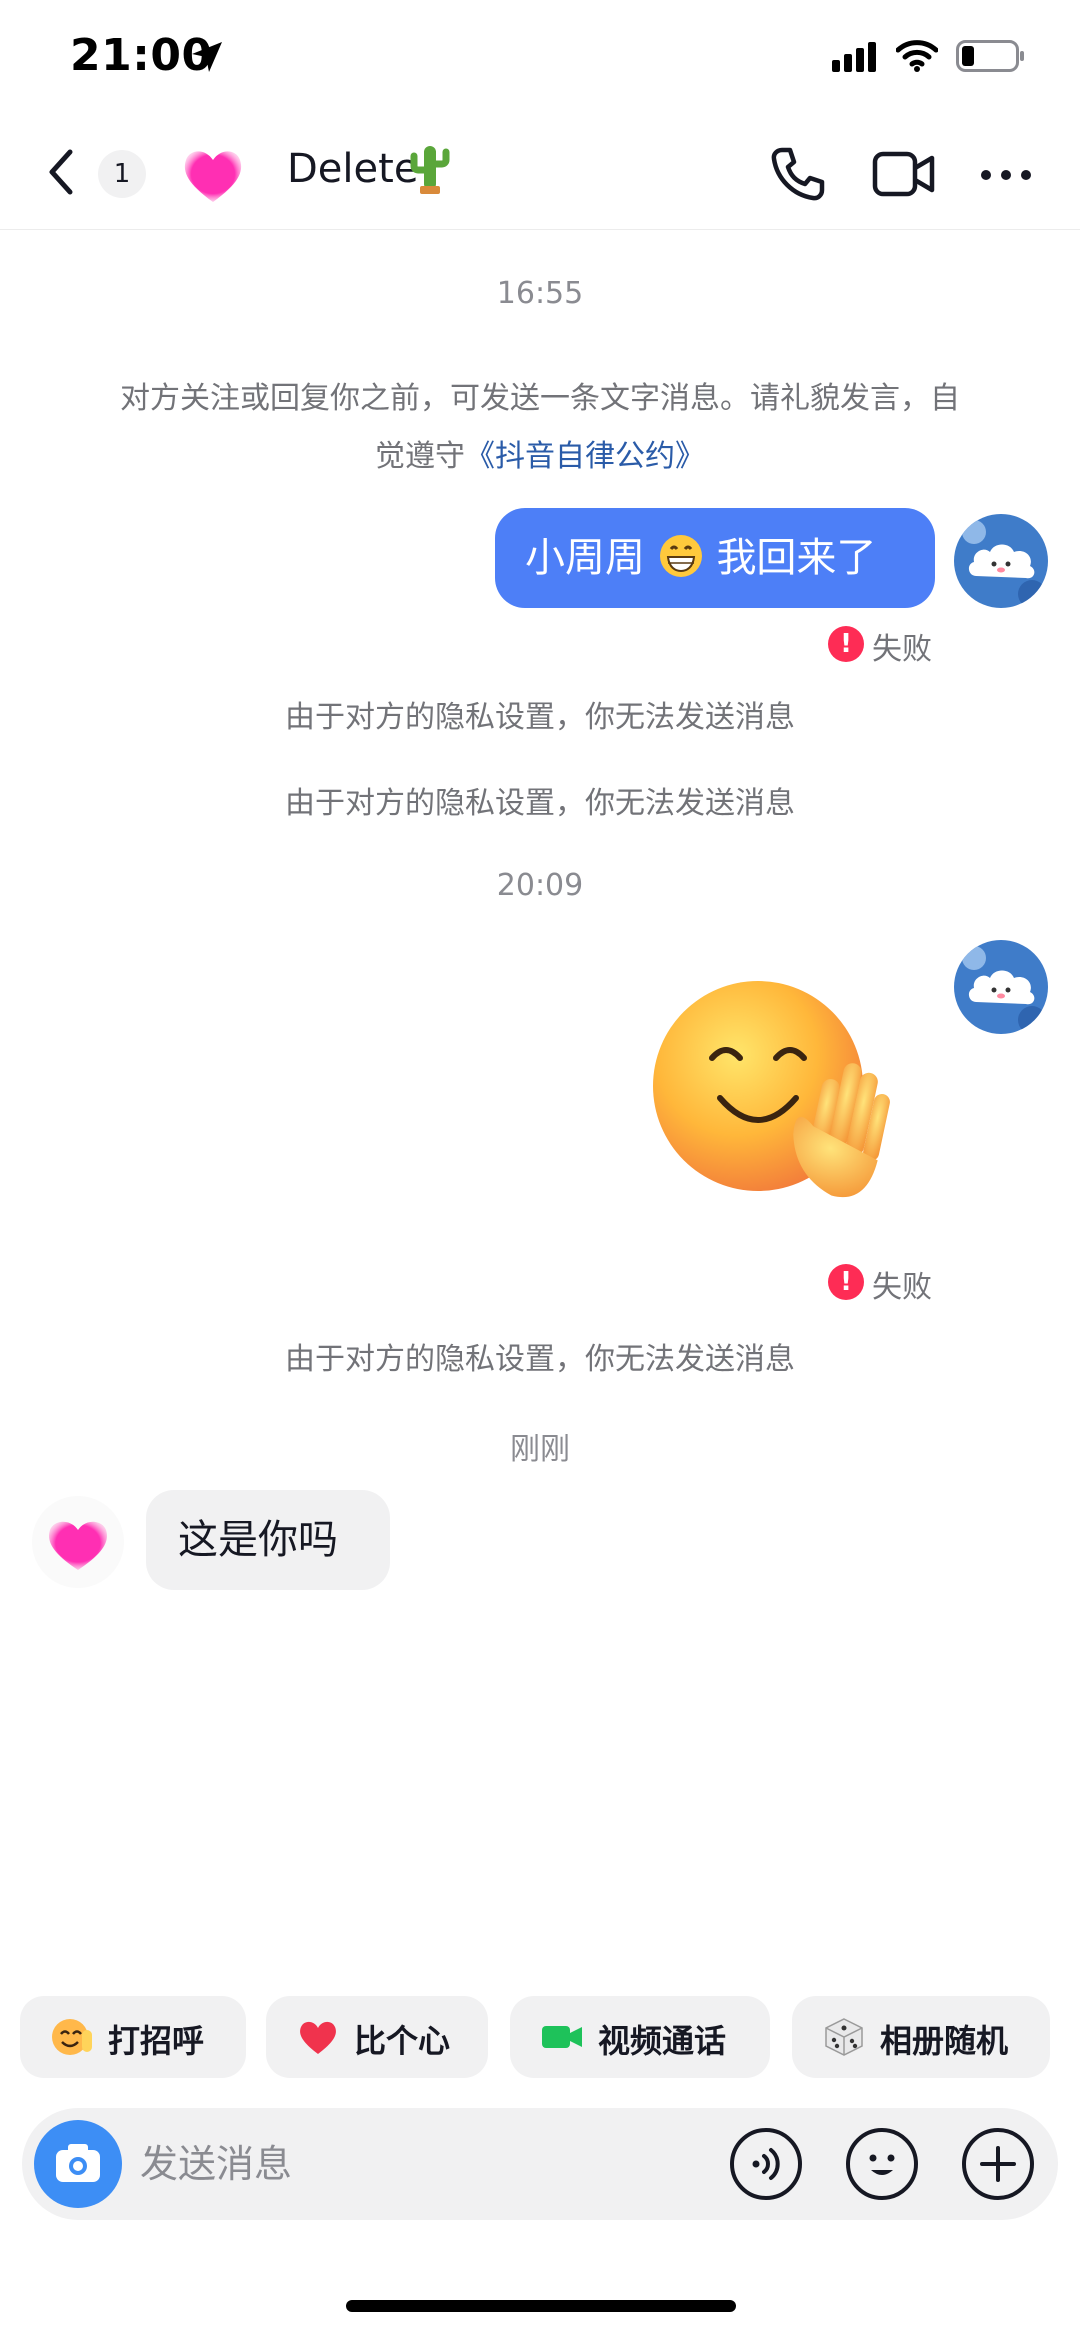 This screenshot has width=1080, height=2337. What do you see at coordinates (402, 2041) in the screenshot?
I see `quick-action-label: 比个心` at bounding box center [402, 2041].